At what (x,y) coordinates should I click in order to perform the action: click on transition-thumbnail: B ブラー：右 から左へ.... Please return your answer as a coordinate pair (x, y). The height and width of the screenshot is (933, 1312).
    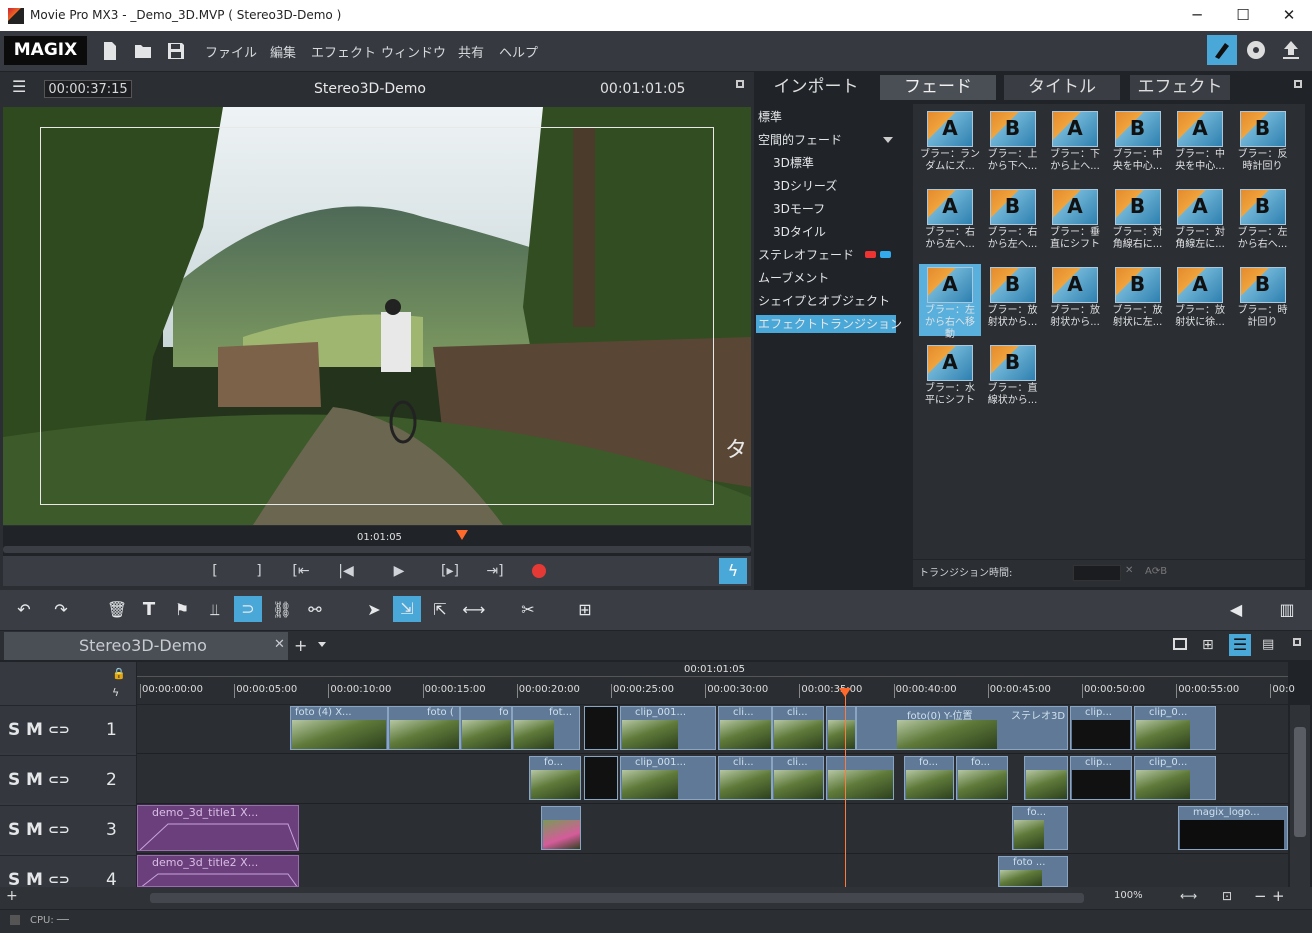
    Looking at the image, I should click on (1013, 218).